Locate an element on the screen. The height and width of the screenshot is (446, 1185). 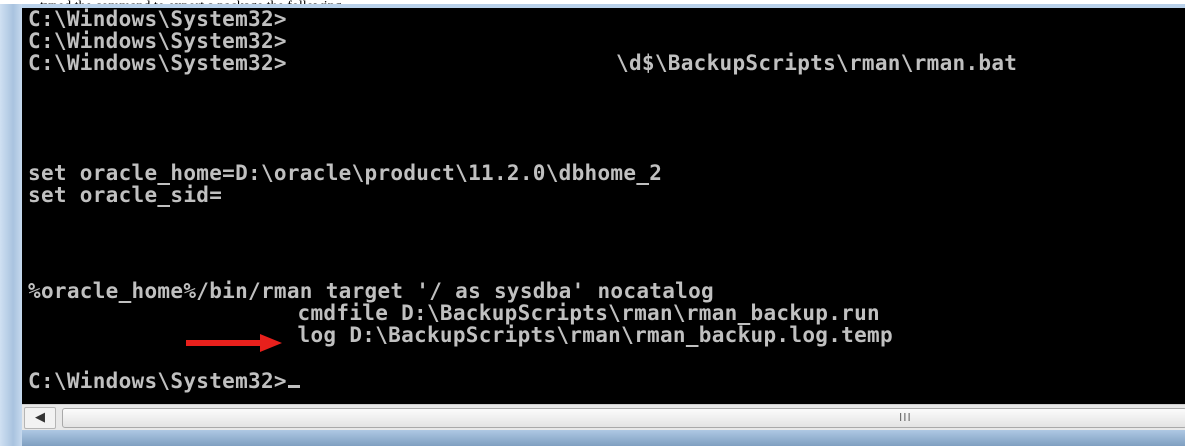
red-arrow-icon is located at coordinates (234, 343).